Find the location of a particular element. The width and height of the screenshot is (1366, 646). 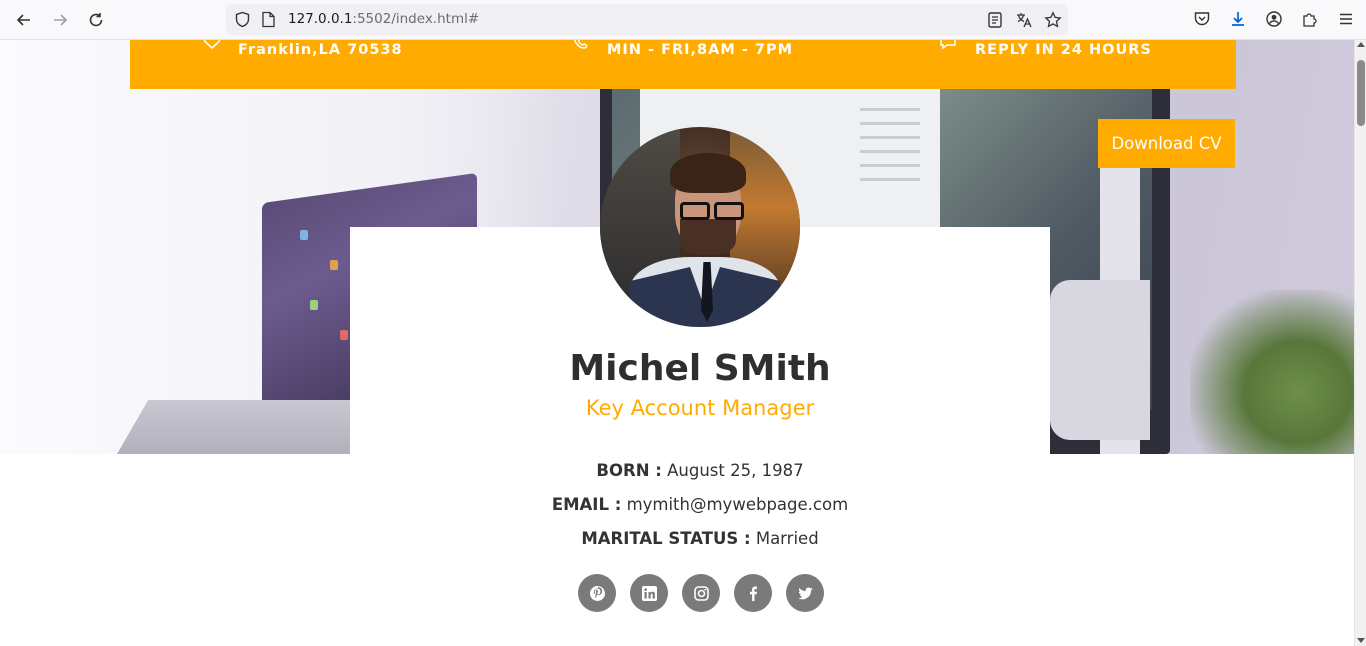

forward-button is located at coordinates (60, 20).